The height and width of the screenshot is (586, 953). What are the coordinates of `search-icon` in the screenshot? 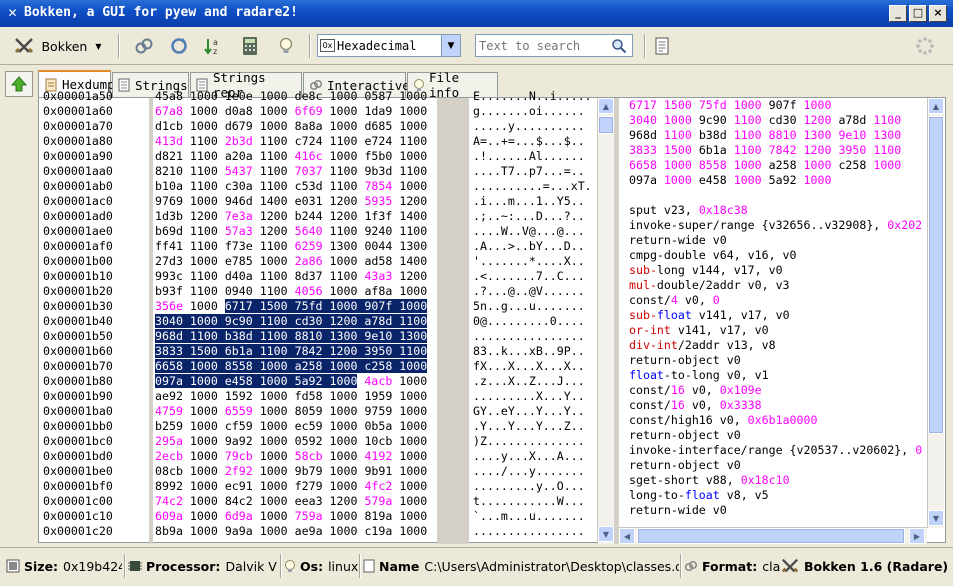 It's located at (619, 46).